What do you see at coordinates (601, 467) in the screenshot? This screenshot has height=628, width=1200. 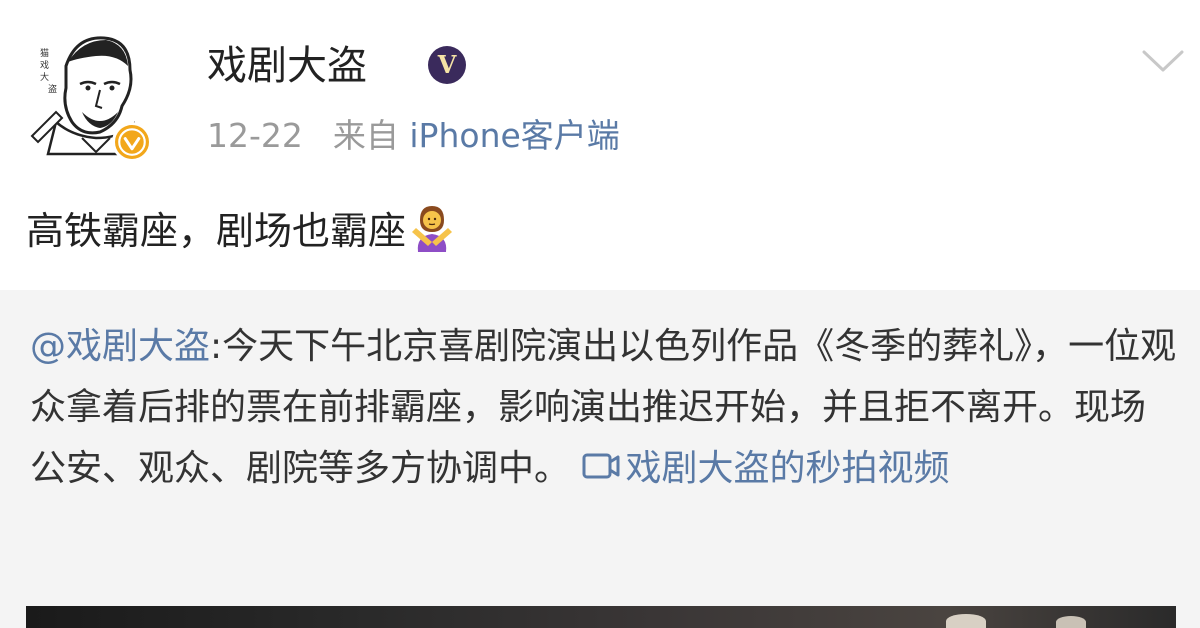 I see `video-icon` at bounding box center [601, 467].